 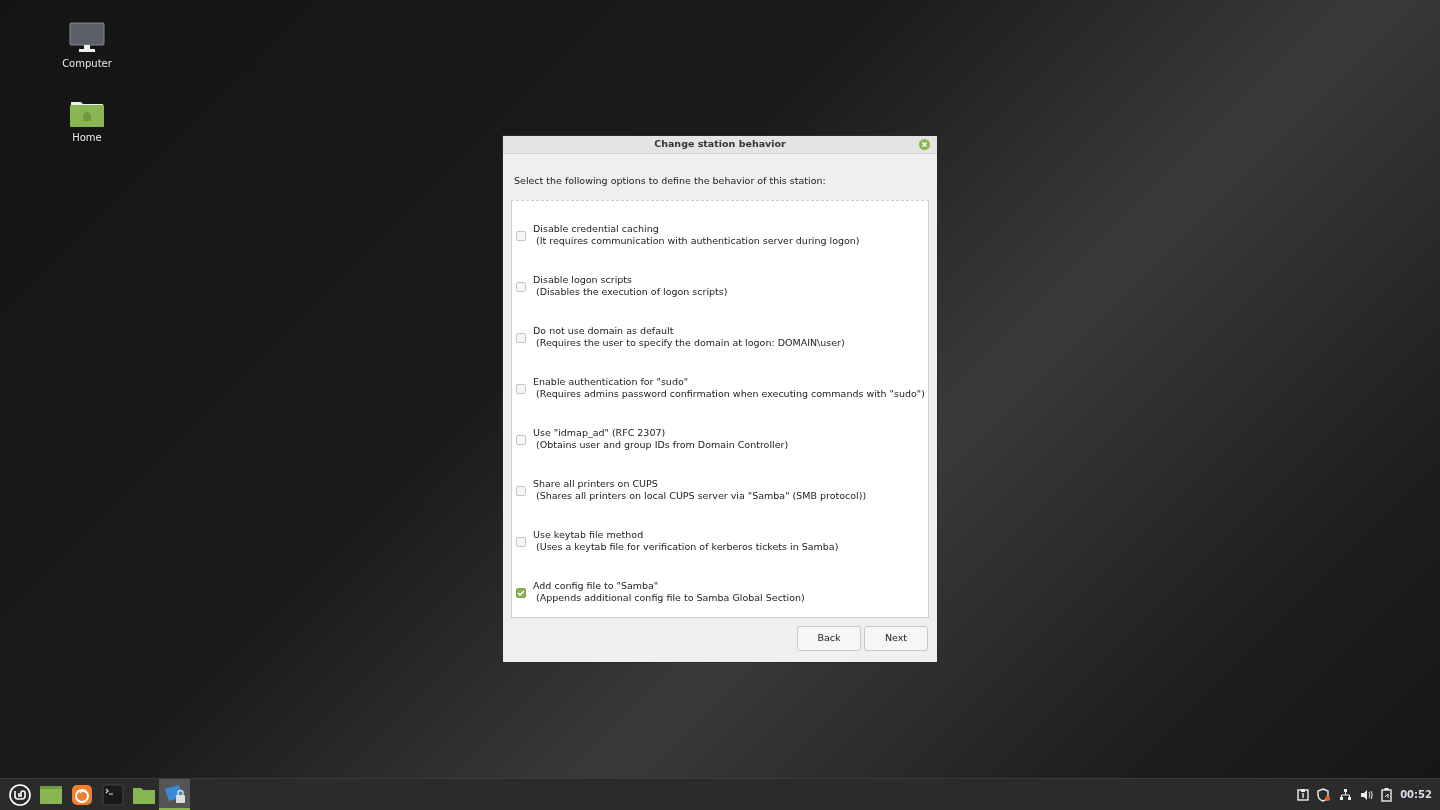 I want to click on locked-folder-icon, so click(x=174, y=794).